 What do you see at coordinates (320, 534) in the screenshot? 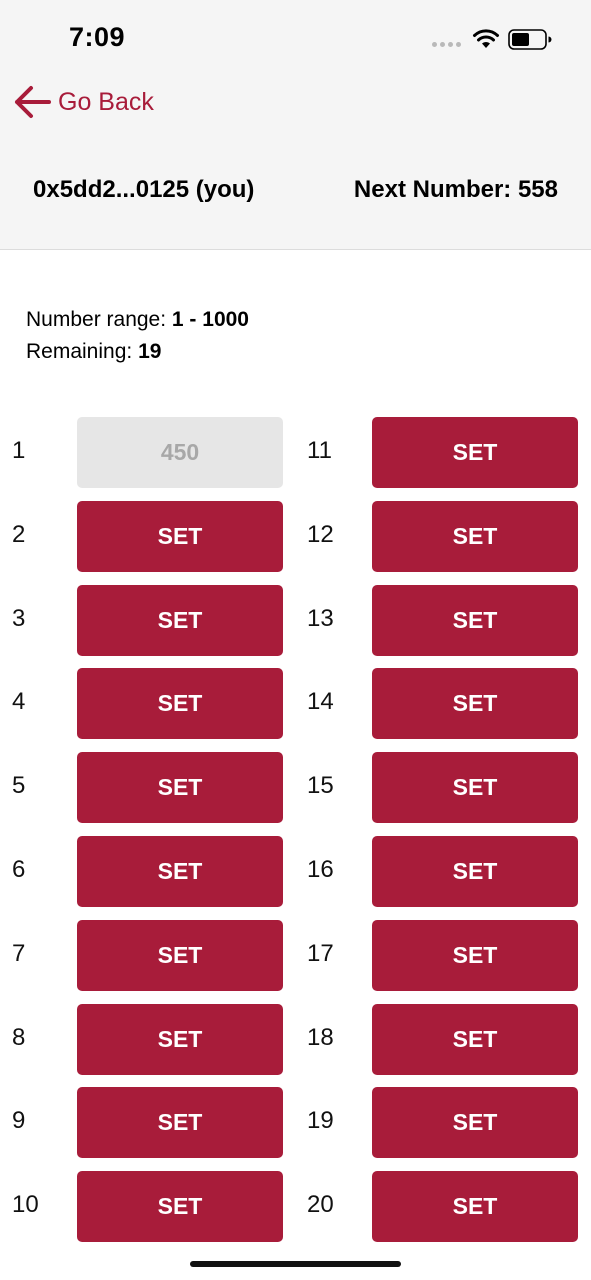
I see `slot-index: 12` at bounding box center [320, 534].